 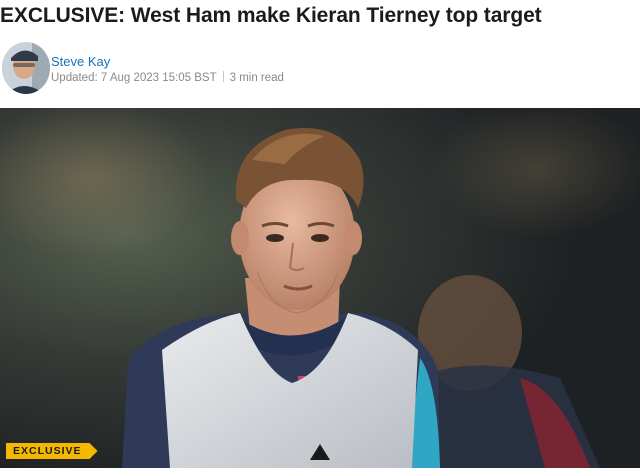 I want to click on article-meta: Updated: 7 Aug 2023 15:05 BST 3 min read, so click(x=167, y=77).